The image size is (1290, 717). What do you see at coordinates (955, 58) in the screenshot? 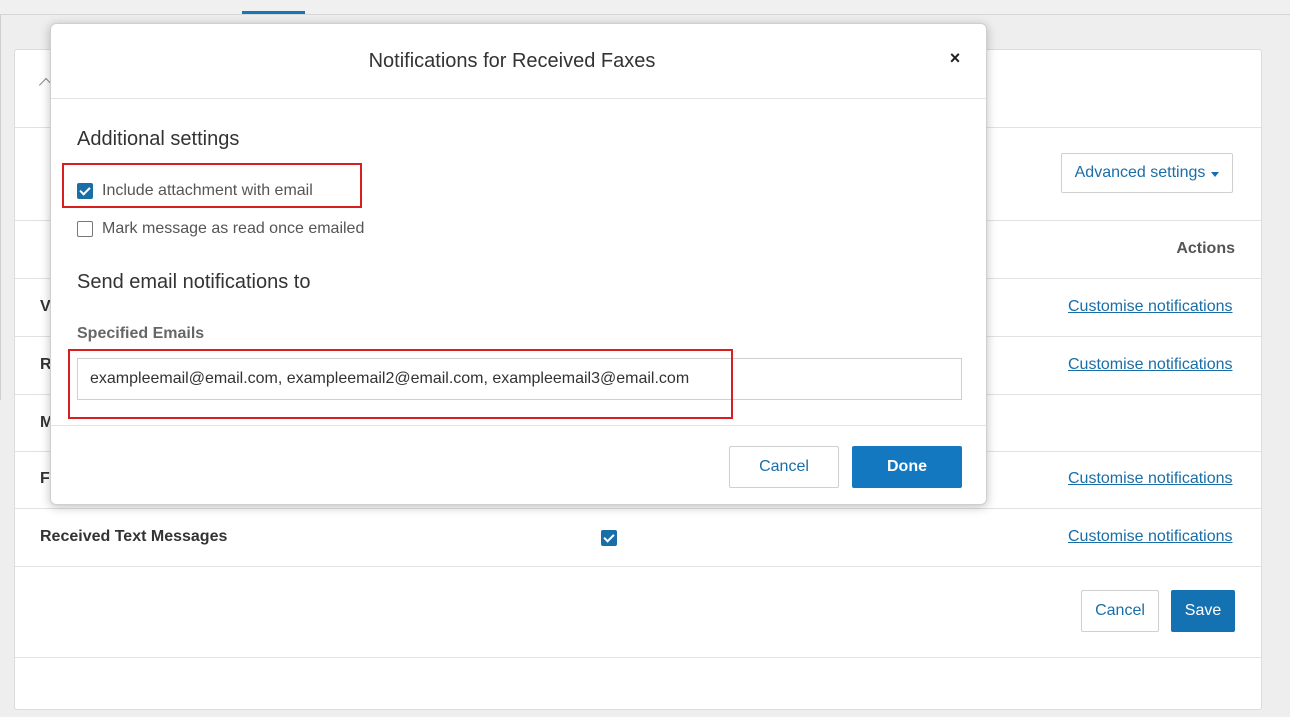
I see `close-icon: ×` at bounding box center [955, 58].